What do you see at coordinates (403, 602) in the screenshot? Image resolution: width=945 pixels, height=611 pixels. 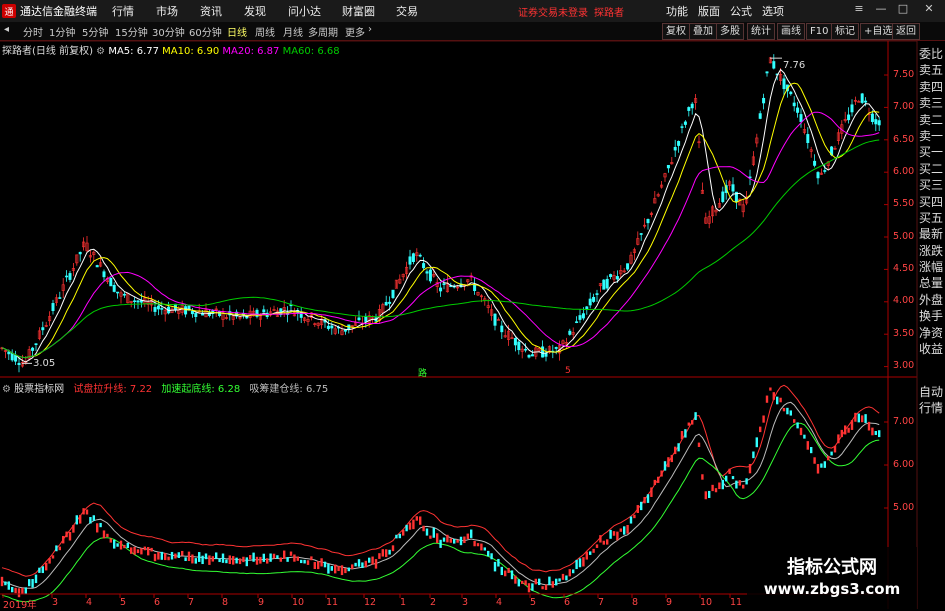 I see `date-tick: 1` at bounding box center [403, 602].